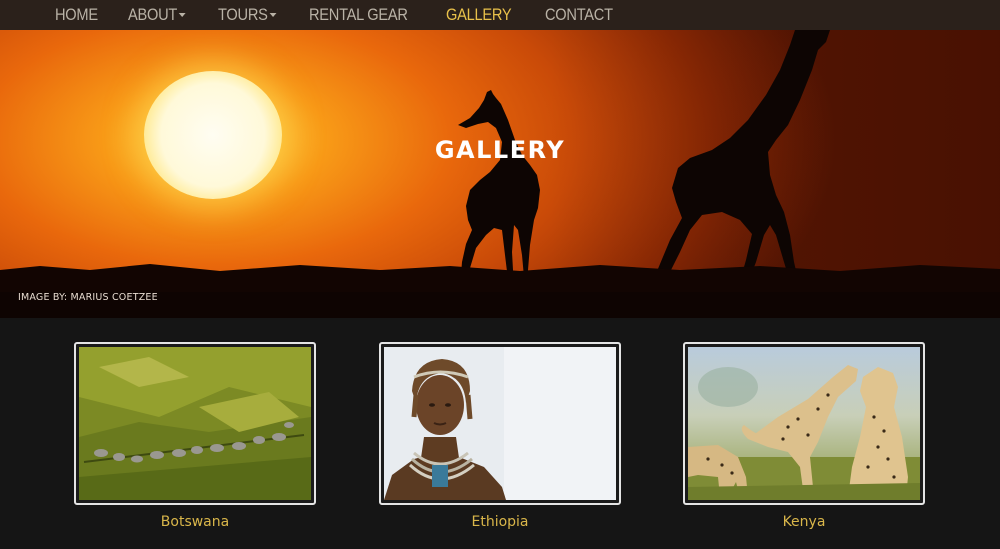  What do you see at coordinates (479, 15) in the screenshot?
I see `nav-gallery: GALLERY` at bounding box center [479, 15].